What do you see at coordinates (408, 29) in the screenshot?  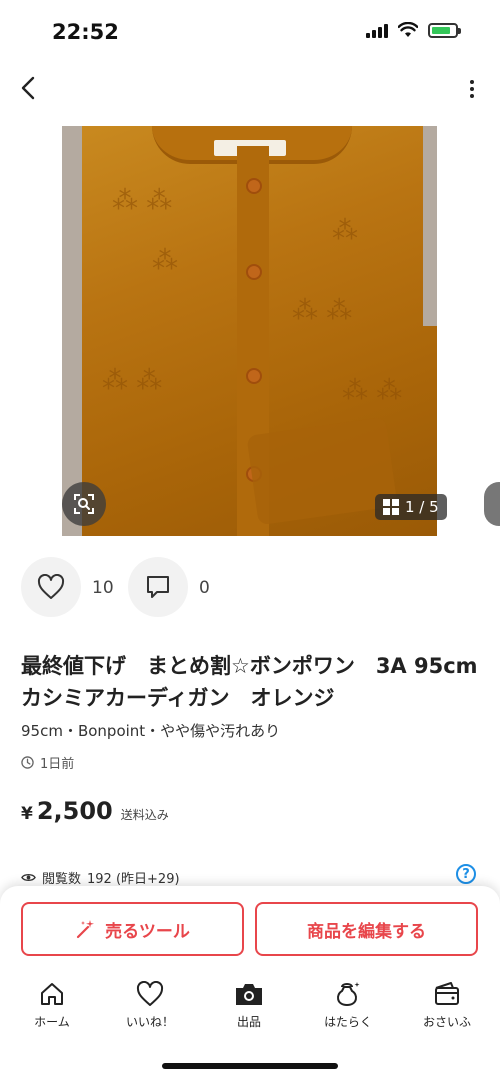 I see `wifi-icon` at bounding box center [408, 29].